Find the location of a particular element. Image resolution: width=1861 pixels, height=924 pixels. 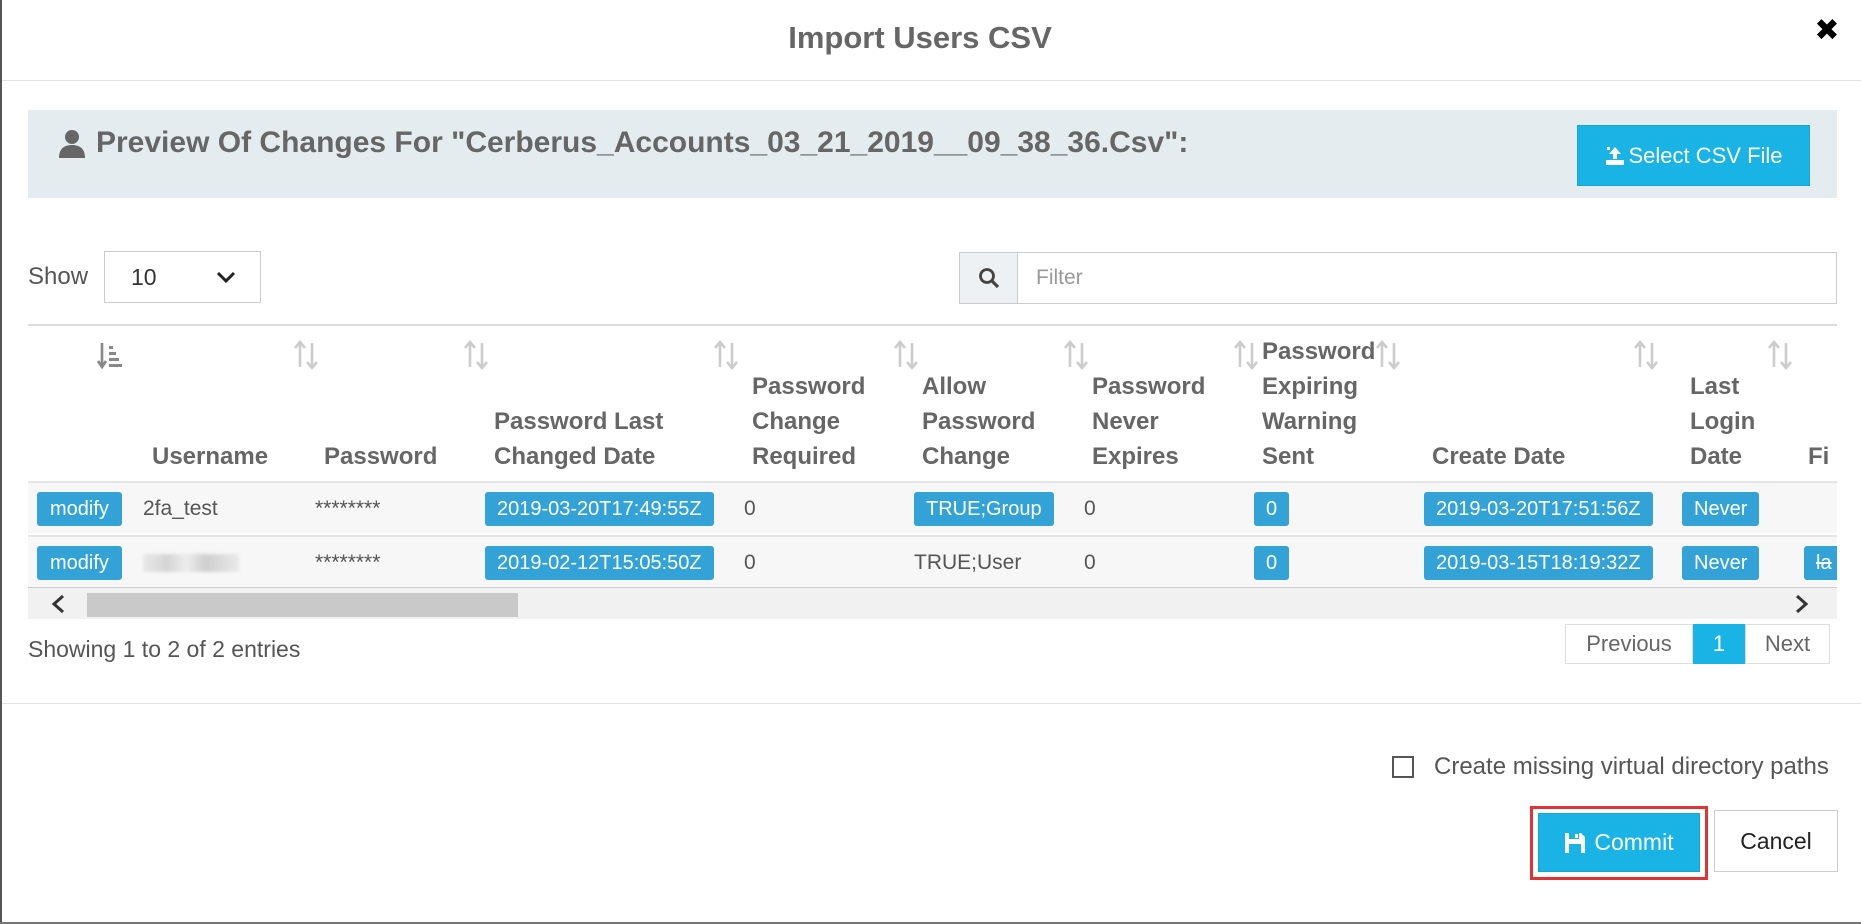

column-header-action is located at coordinates (87, 404).